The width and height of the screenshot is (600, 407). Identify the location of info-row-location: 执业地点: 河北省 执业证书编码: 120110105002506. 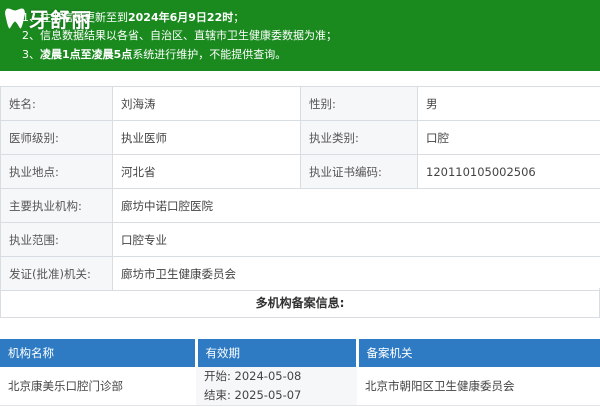
(300, 171).